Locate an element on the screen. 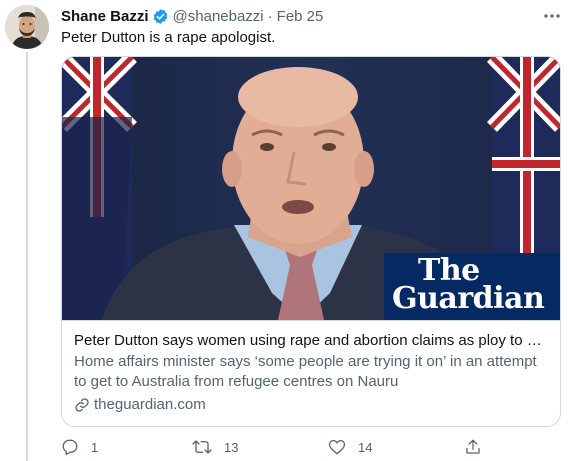 This screenshot has width=568, height=461. retweet-button: 13 is located at coordinates (215, 447).